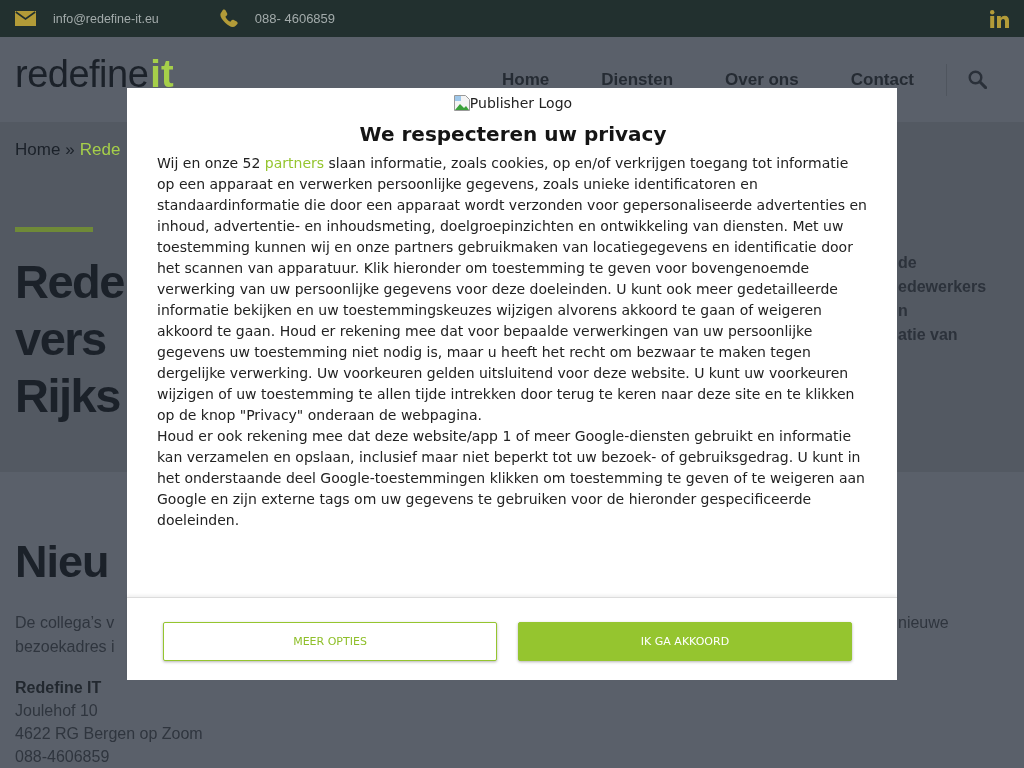 Image resolution: width=1024 pixels, height=768 pixels. I want to click on nav-link: Diensten, so click(637, 79).